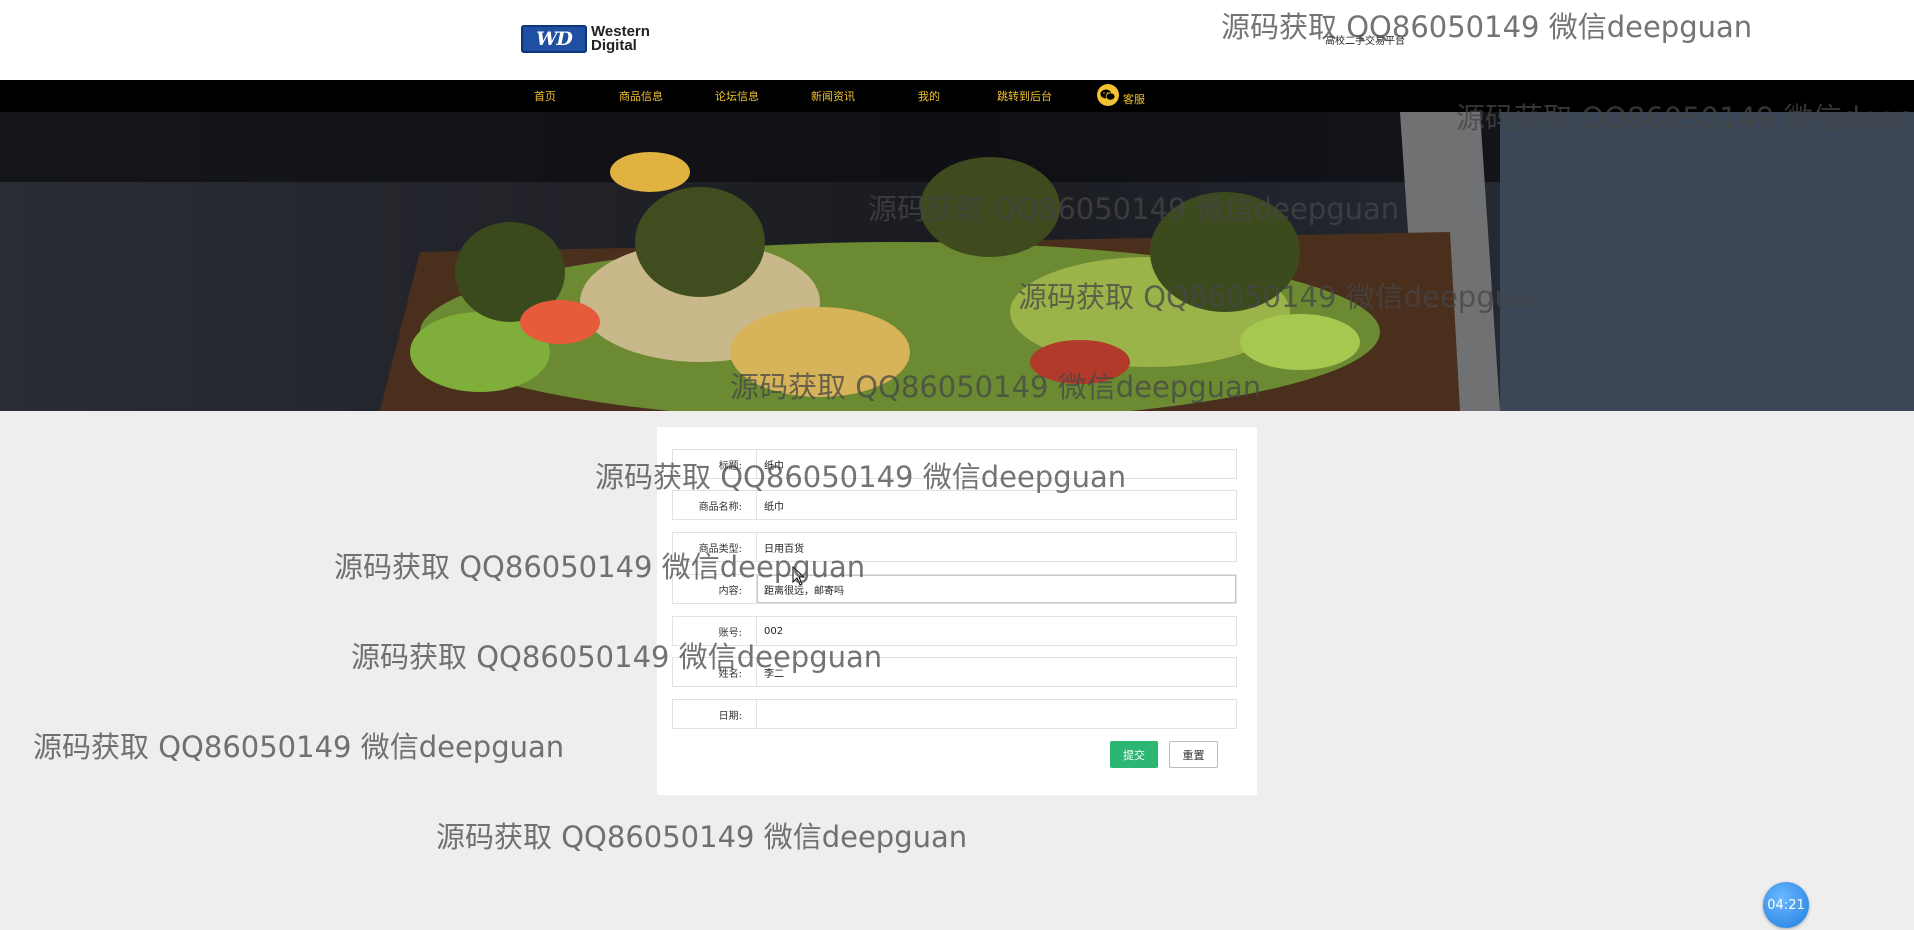 The height and width of the screenshot is (930, 1914). I want to click on nav-admin: 跳转到后台, so click(1024, 96).